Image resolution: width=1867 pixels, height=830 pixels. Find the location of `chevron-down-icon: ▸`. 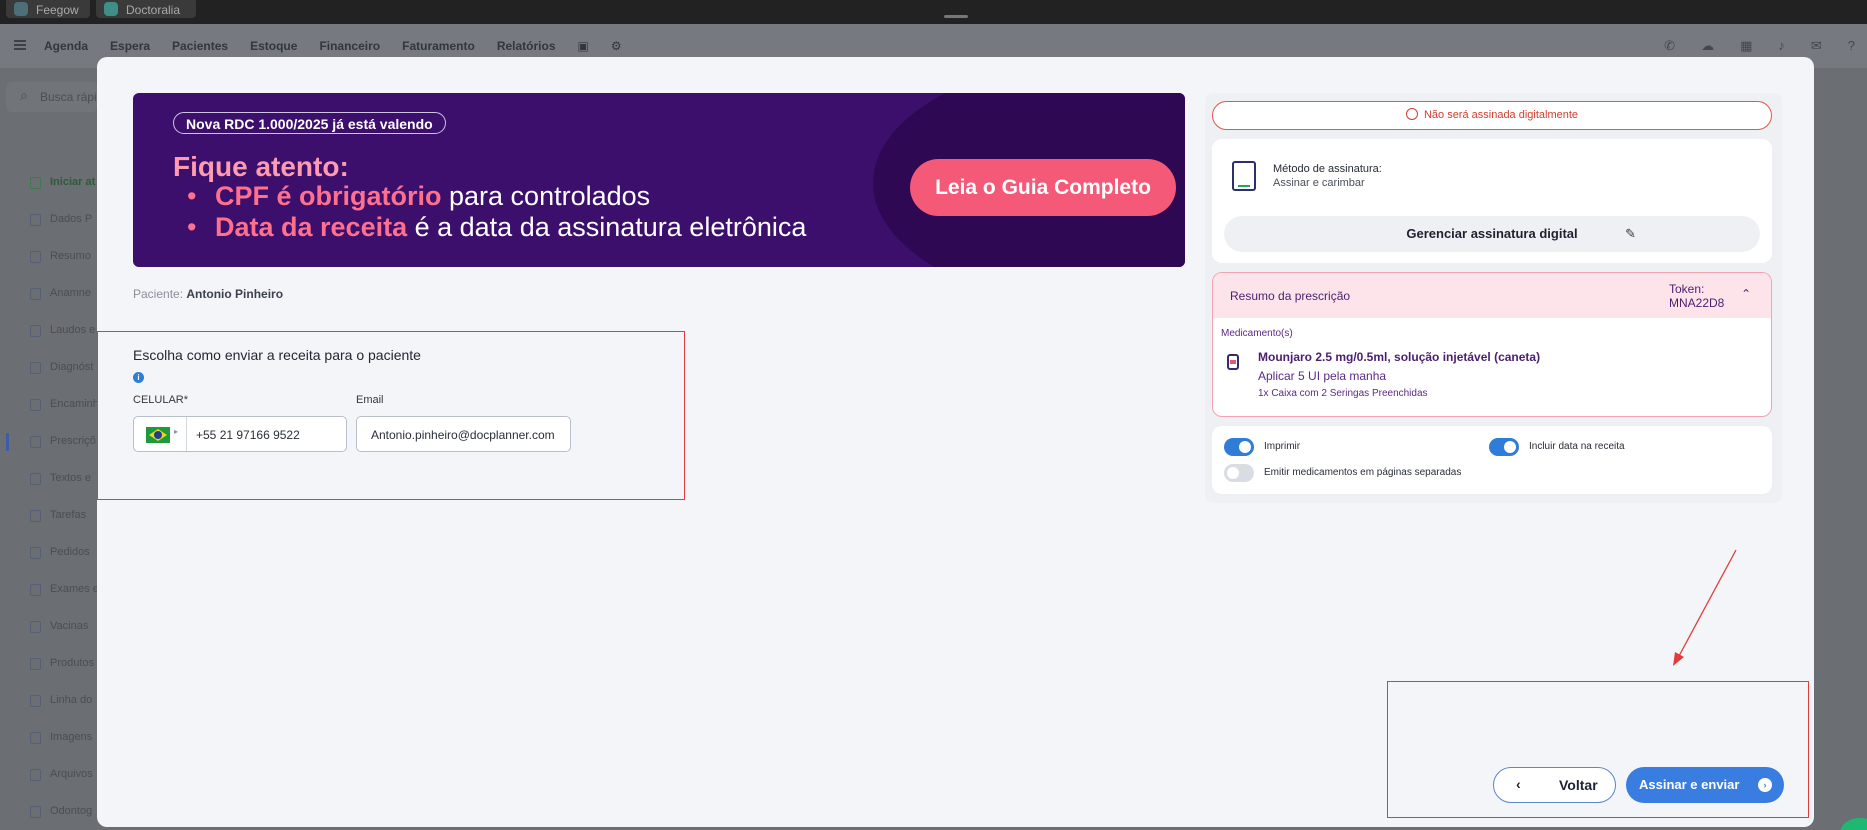

chevron-down-icon: ▸ is located at coordinates (176, 431).